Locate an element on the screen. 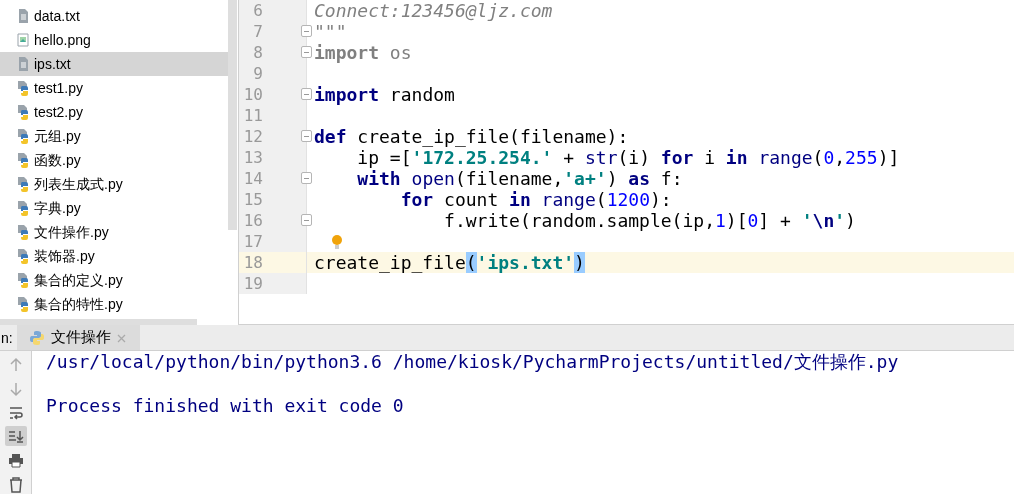 This screenshot has width=1014, height=494. file-name: 装饰器.py is located at coordinates (64, 256).